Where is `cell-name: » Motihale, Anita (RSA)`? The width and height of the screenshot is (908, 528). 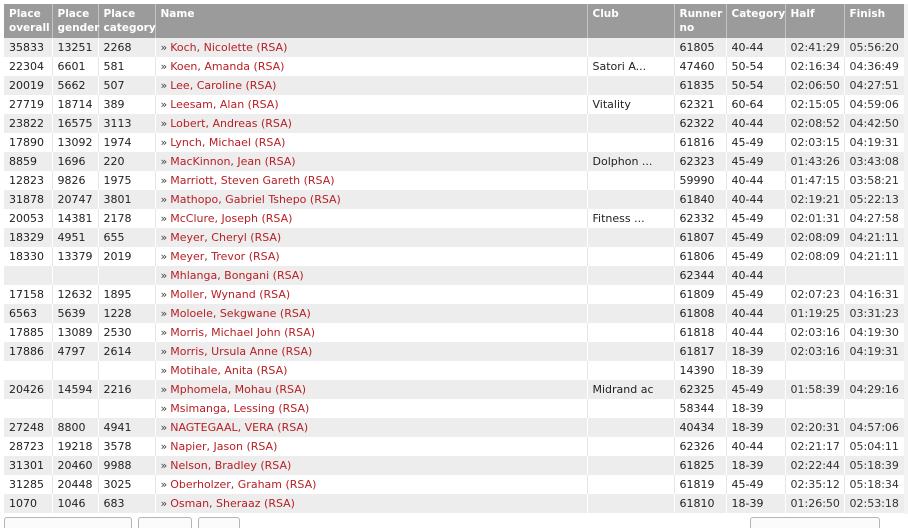 cell-name: » Motihale, Anita (RSA) is located at coordinates (371, 370).